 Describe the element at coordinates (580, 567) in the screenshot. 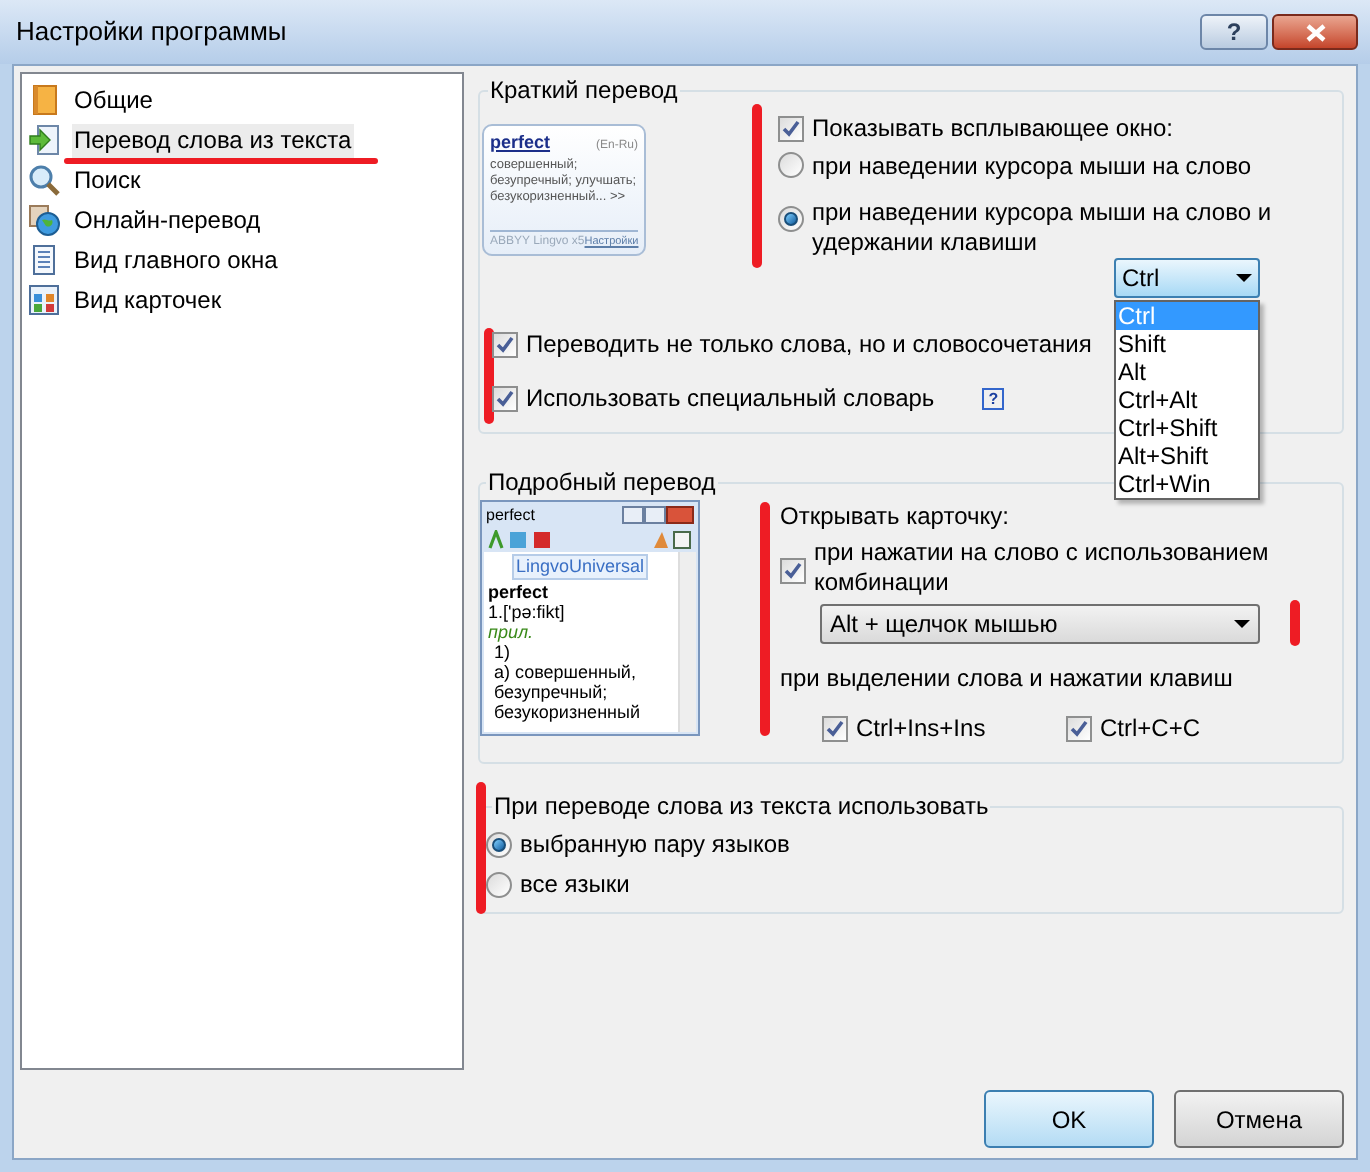

I see `dictionary-name: LingvoUniversal` at that location.